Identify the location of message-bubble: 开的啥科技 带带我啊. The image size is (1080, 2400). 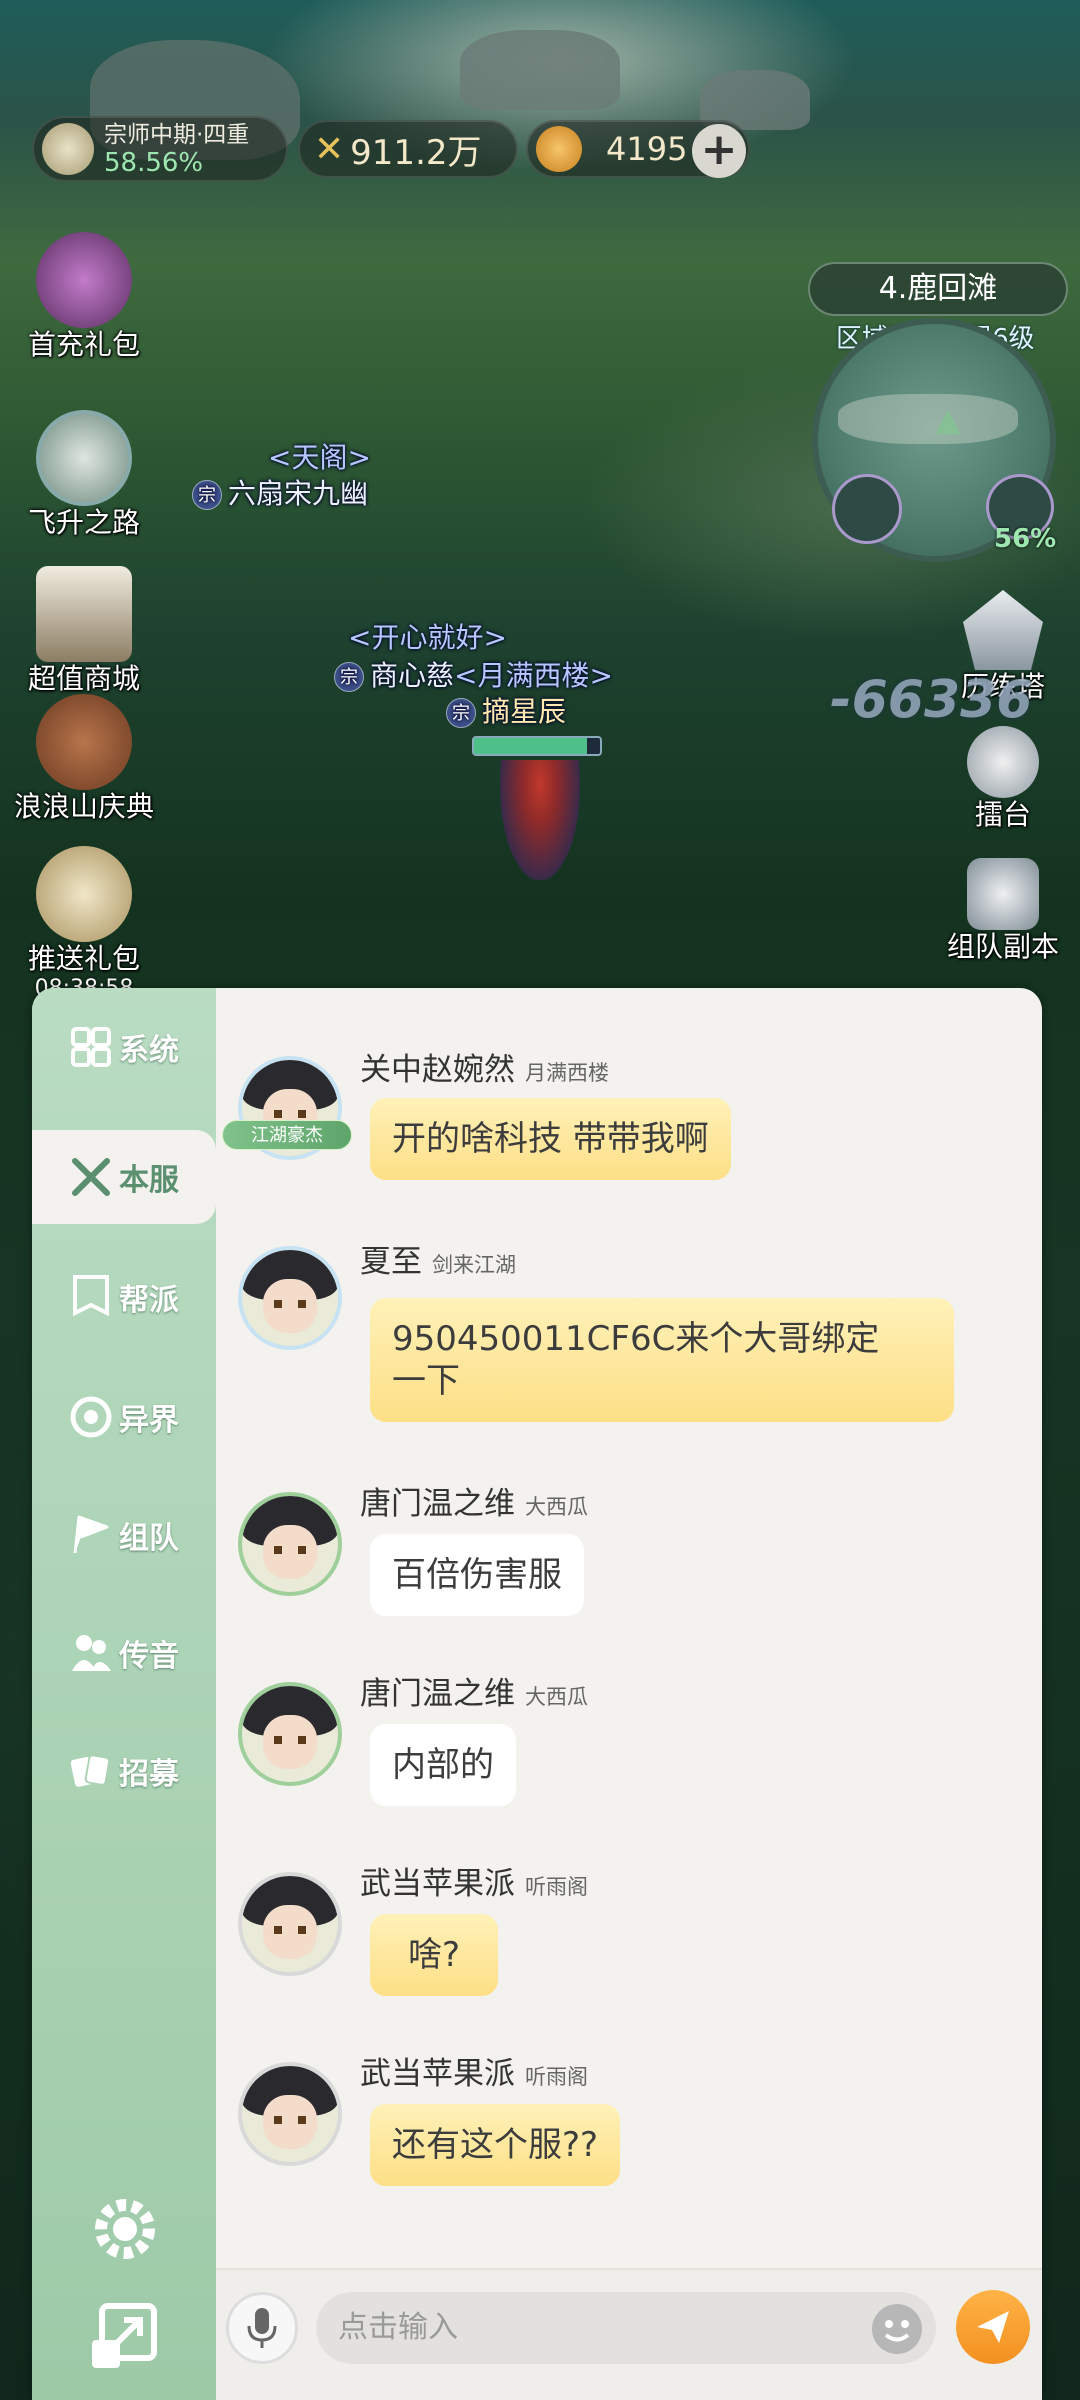
(550, 1139).